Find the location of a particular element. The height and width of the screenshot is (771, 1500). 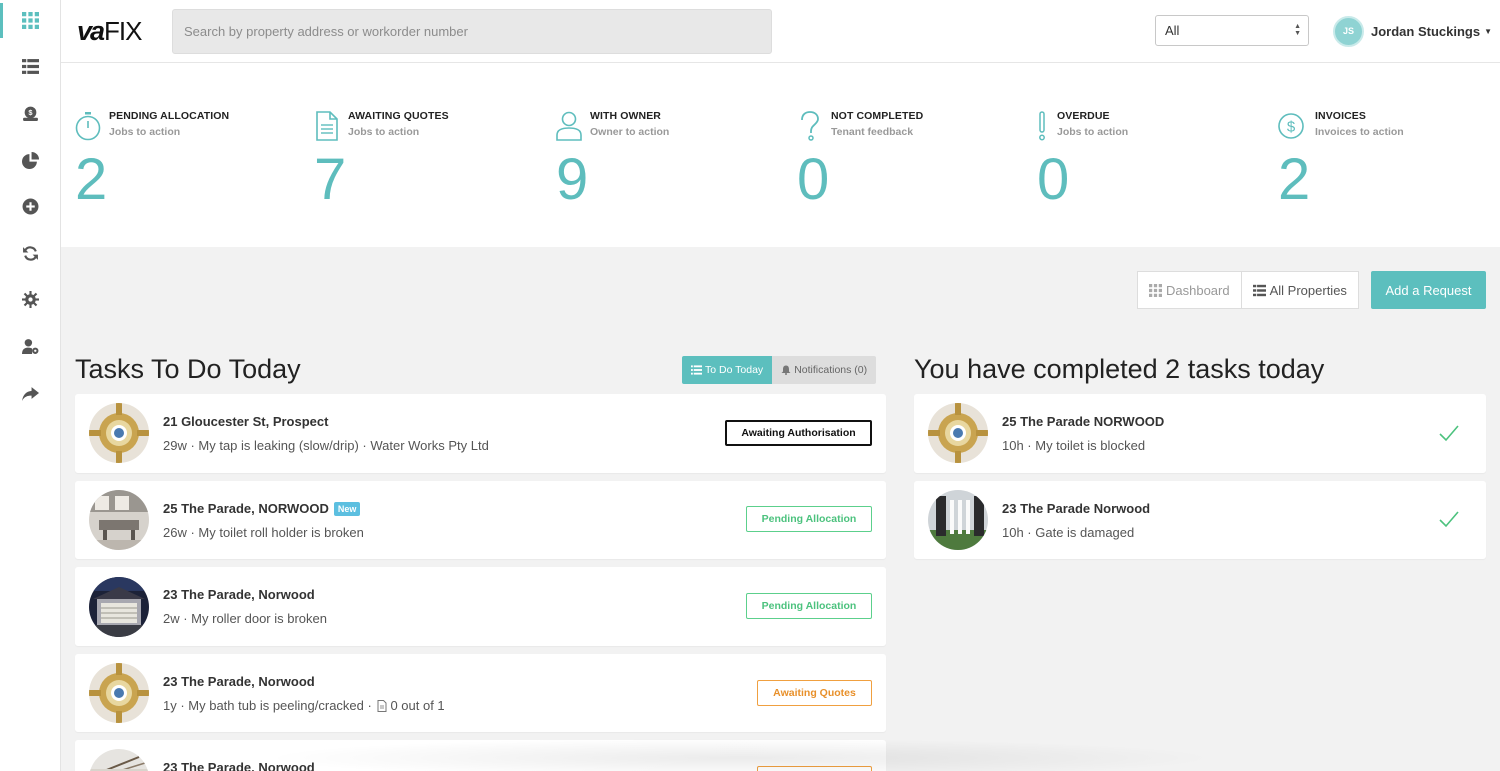

stat-with-owner: WITH OWNER Owner to action 9 is located at coordinates (666, 164).